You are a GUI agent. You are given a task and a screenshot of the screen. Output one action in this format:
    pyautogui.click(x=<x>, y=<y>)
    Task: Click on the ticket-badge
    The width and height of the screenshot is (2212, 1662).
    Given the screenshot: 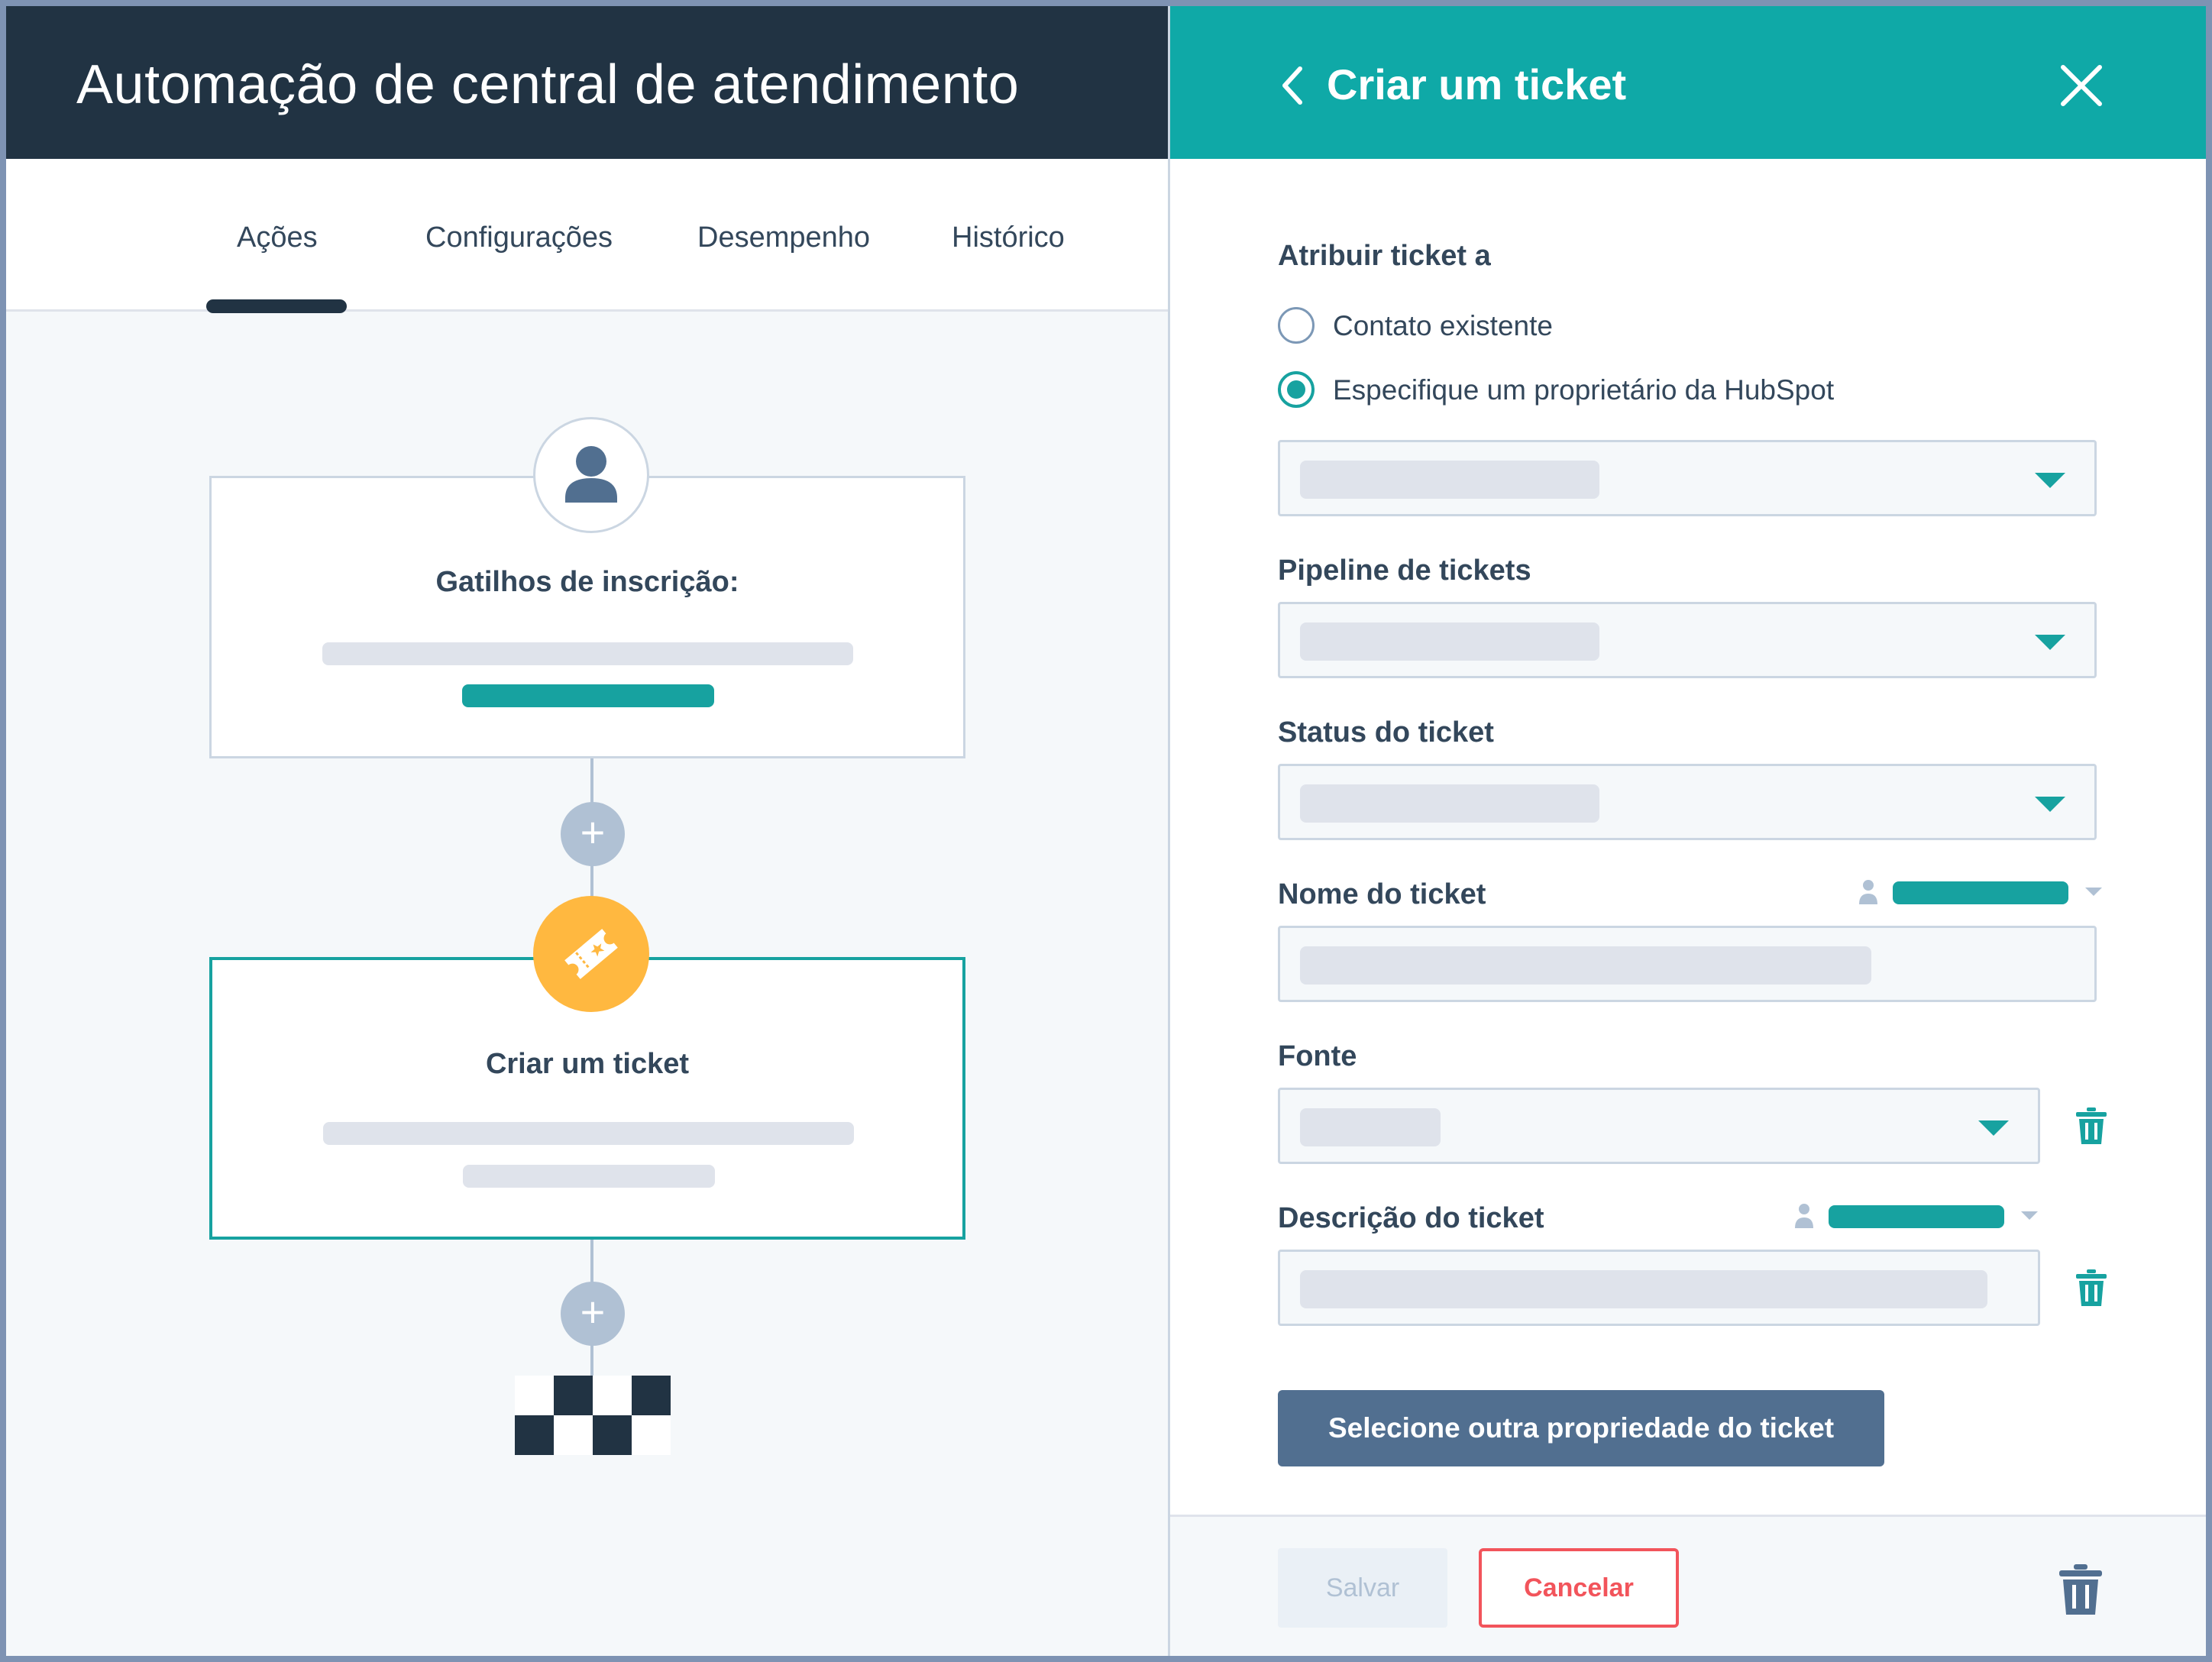 What is the action you would take?
    pyautogui.click(x=591, y=954)
    